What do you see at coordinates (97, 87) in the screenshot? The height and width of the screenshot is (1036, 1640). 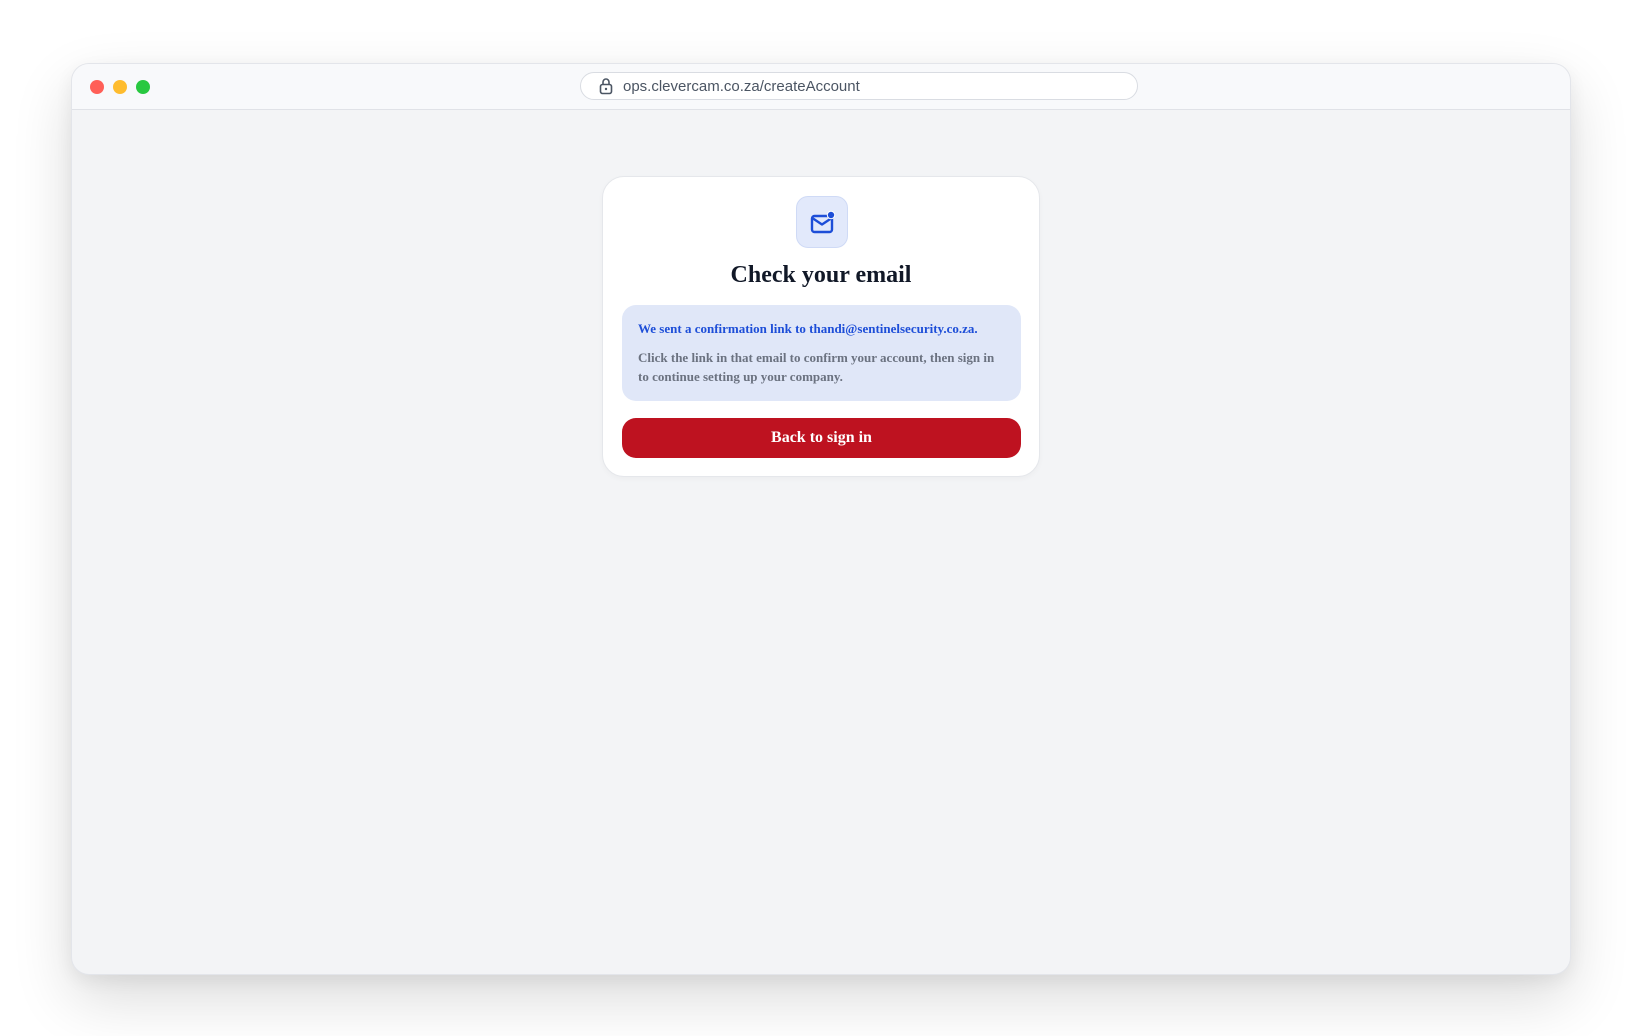 I see `close-window-icon` at bounding box center [97, 87].